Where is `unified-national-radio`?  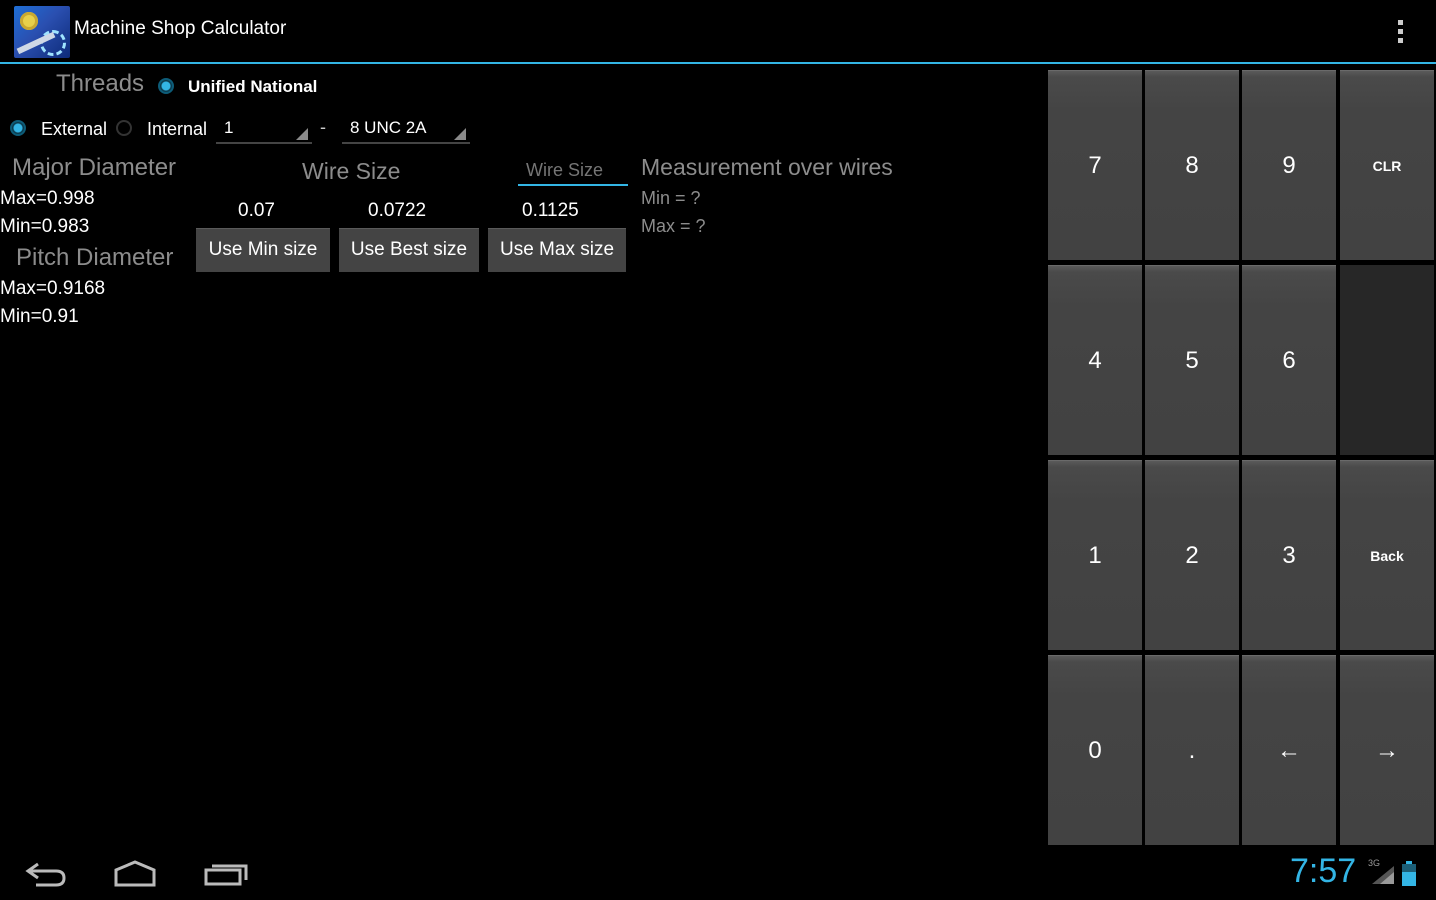 unified-national-radio is located at coordinates (166, 86).